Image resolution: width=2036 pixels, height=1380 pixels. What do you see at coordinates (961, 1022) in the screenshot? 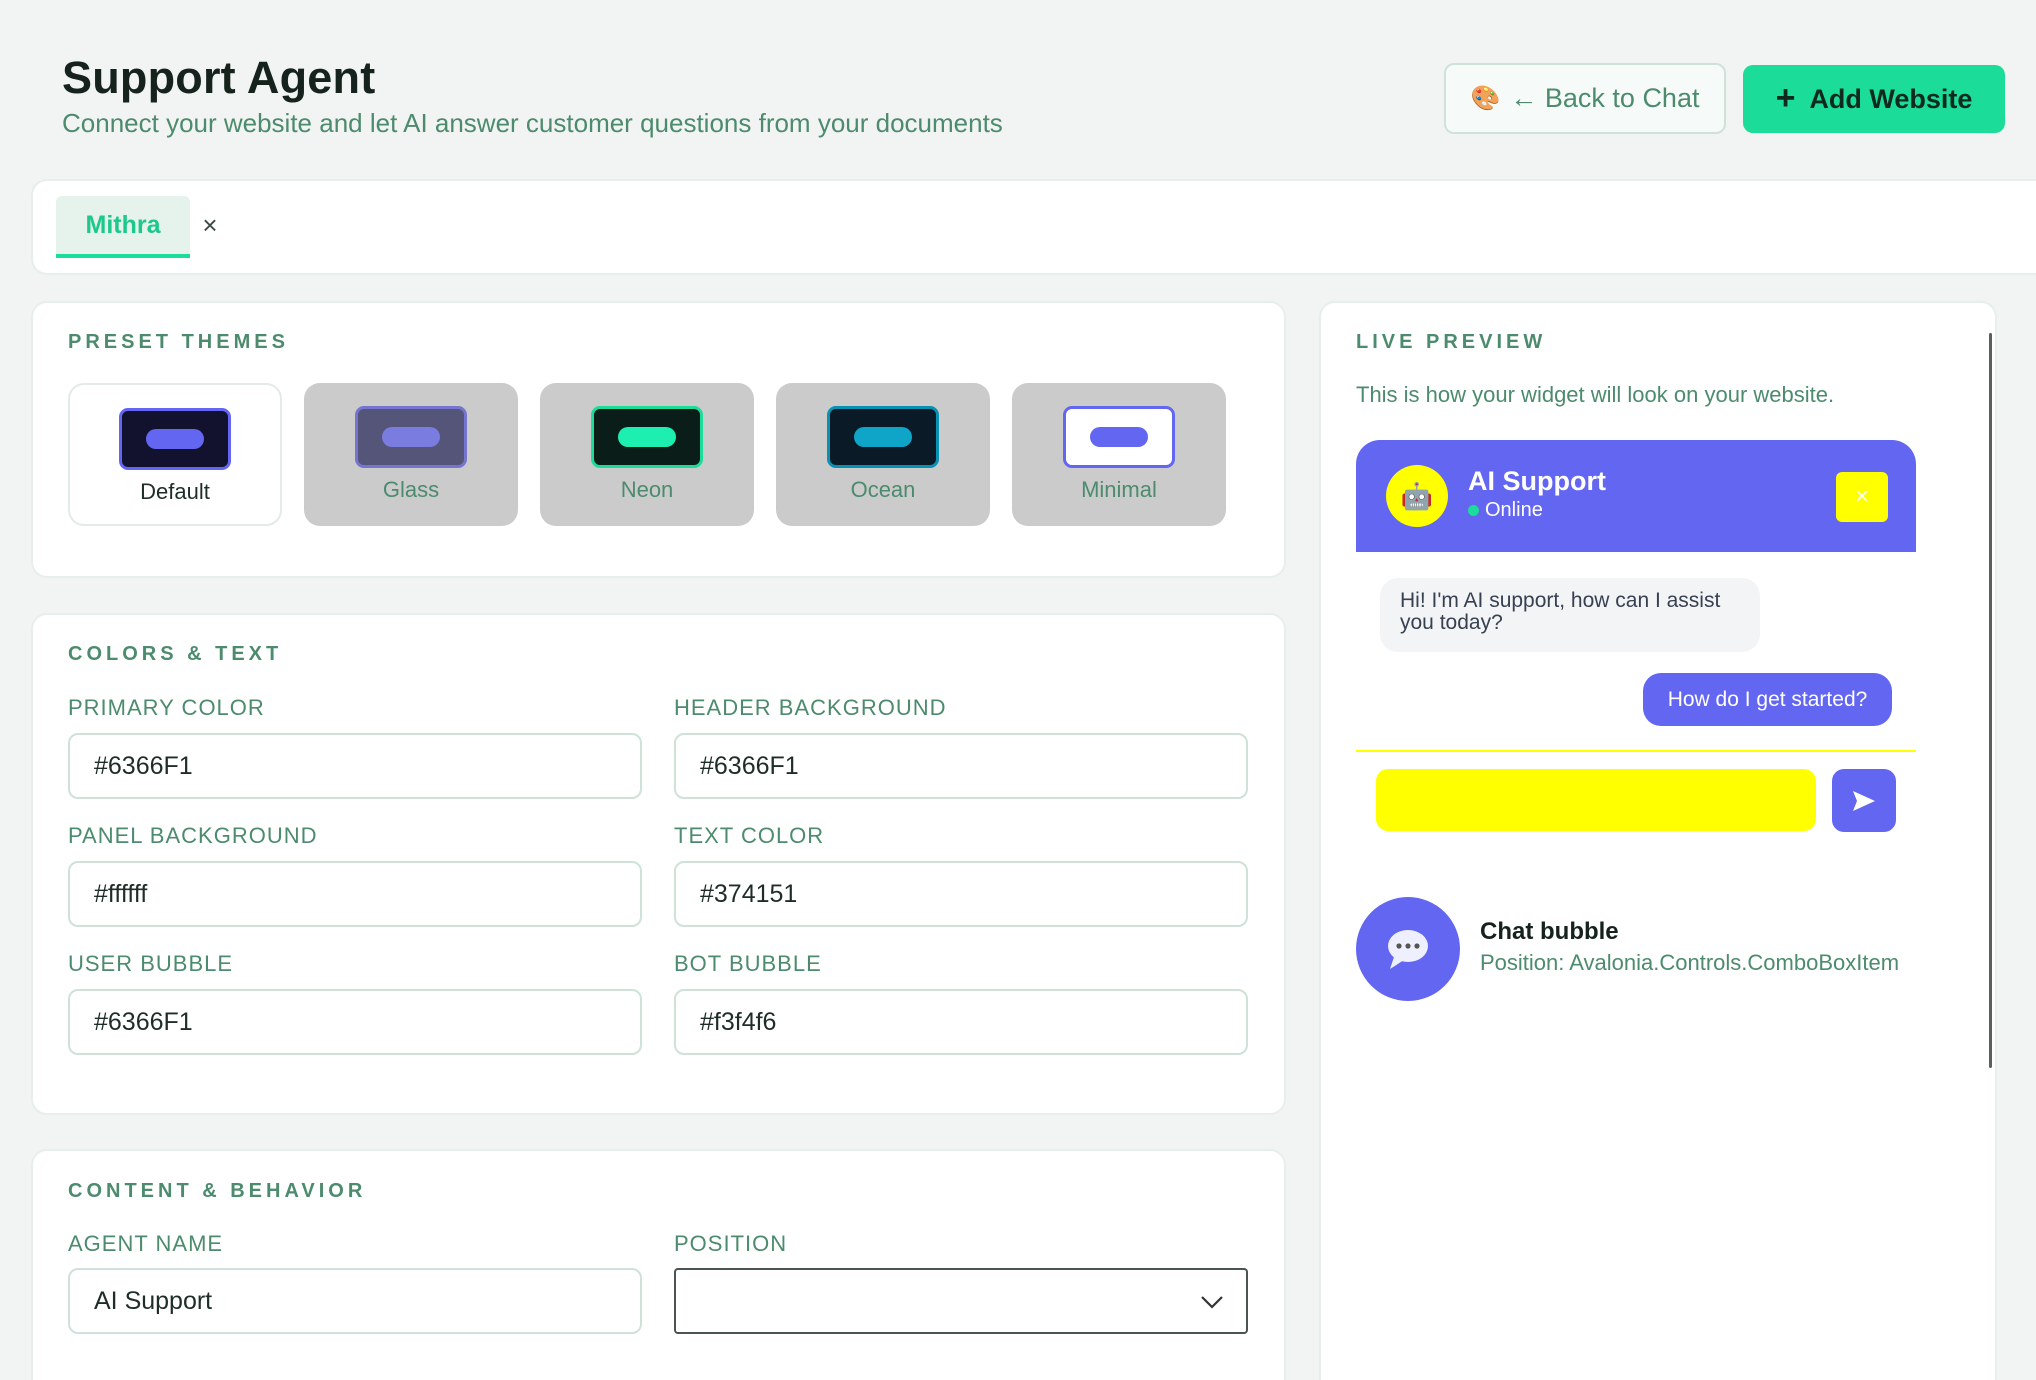
I see `bot-bubble-input` at bounding box center [961, 1022].